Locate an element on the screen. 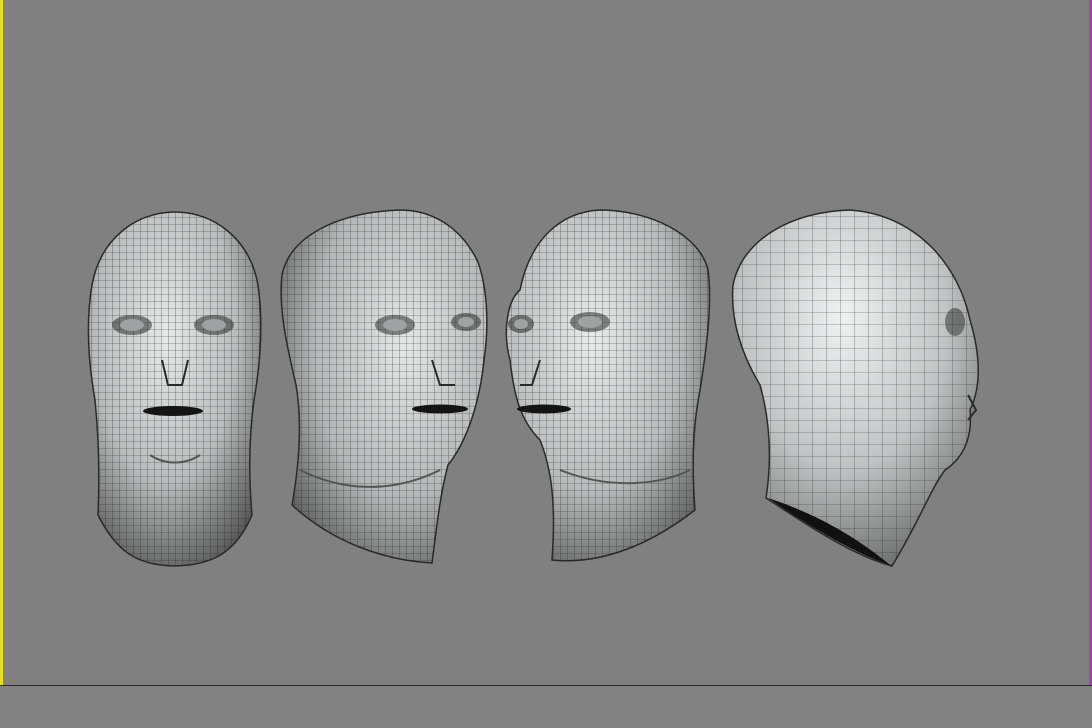 Image resolution: width=1092 pixels, height=728 pixels. head-side-back-view is located at coordinates (855, 388).